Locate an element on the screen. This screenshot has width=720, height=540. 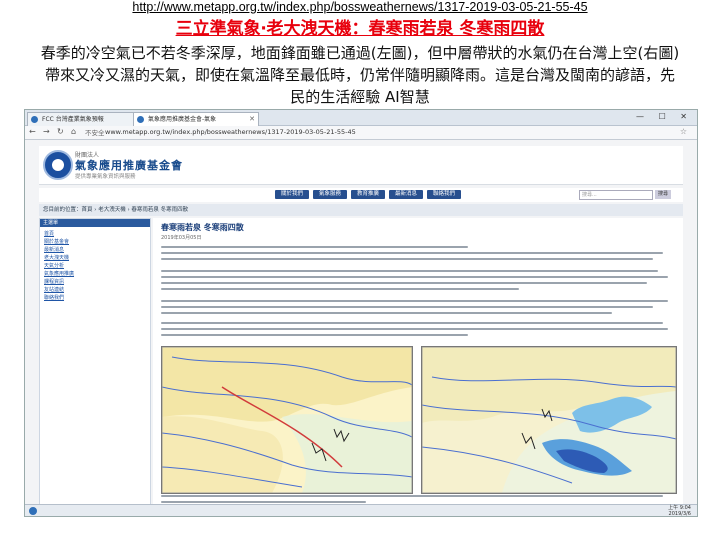
bookmark-star-icon: ☆ is located at coordinates (683, 131).